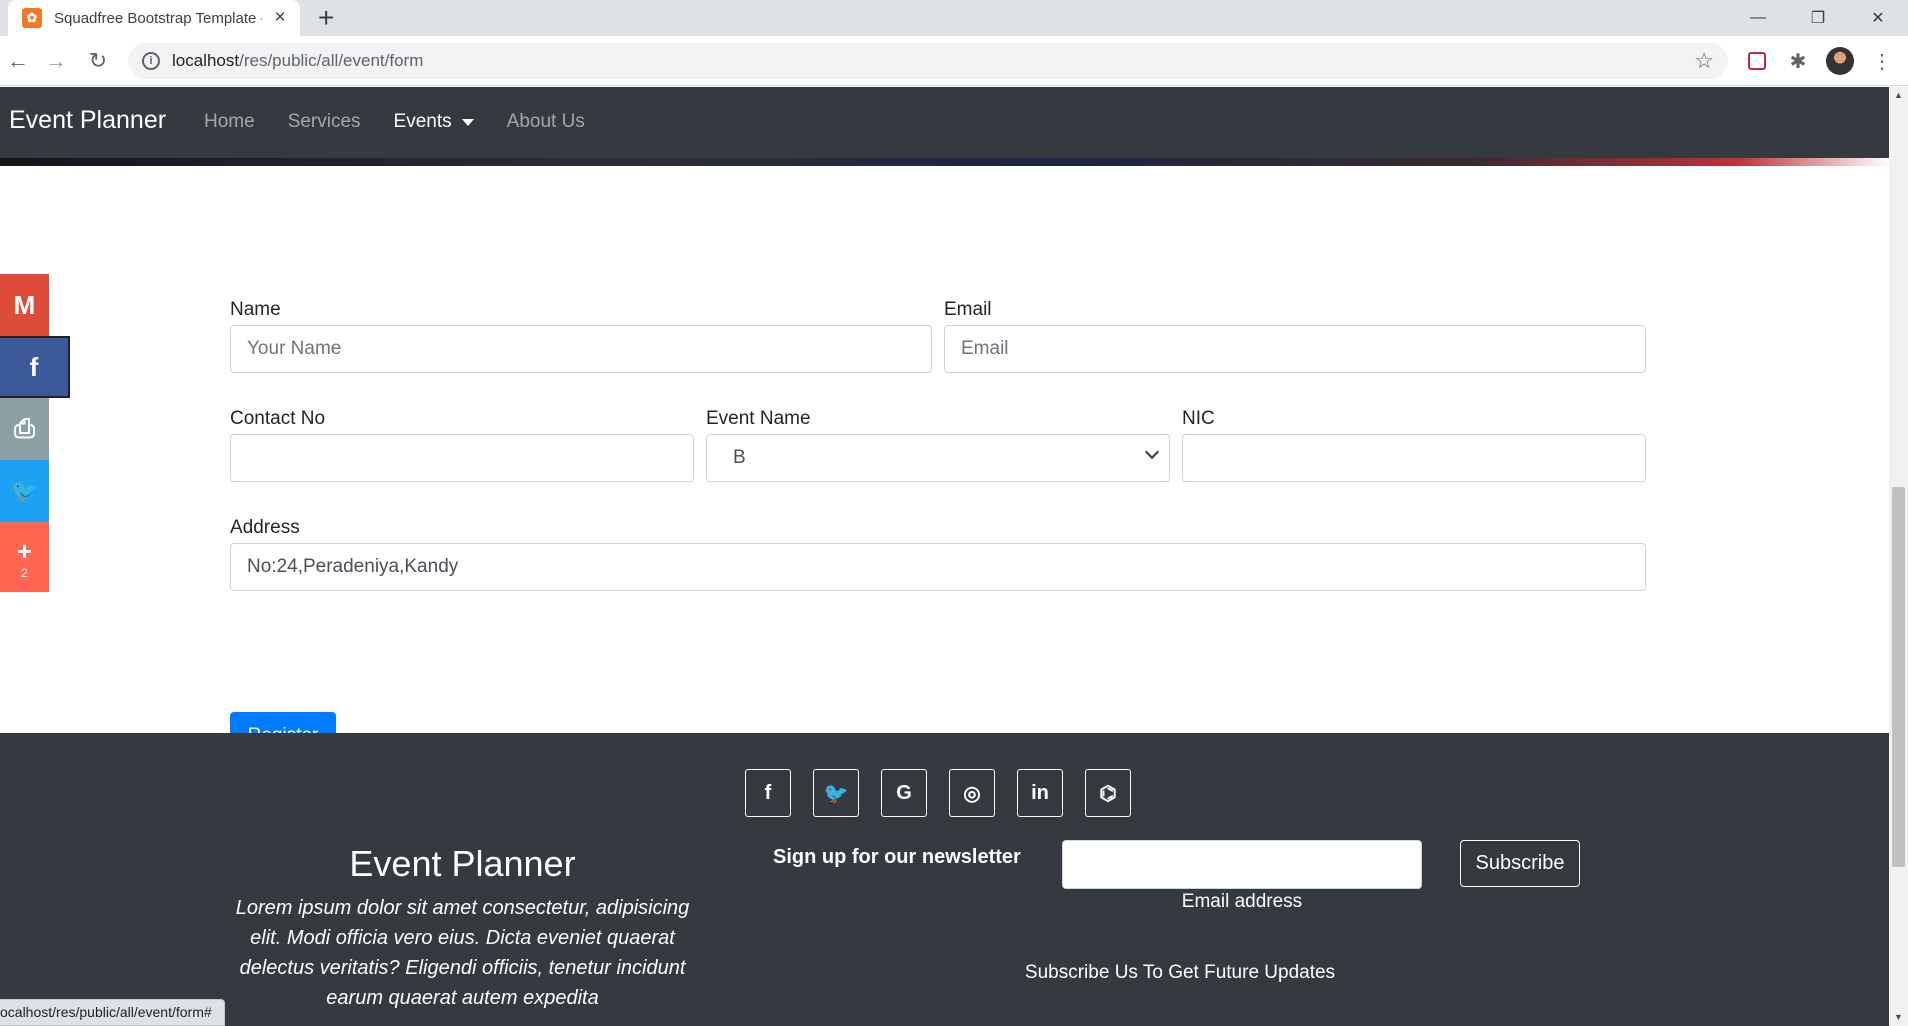 The height and width of the screenshot is (1026, 1908). Describe the element at coordinates (968, 309) in the screenshot. I see `email-label: Email` at that location.